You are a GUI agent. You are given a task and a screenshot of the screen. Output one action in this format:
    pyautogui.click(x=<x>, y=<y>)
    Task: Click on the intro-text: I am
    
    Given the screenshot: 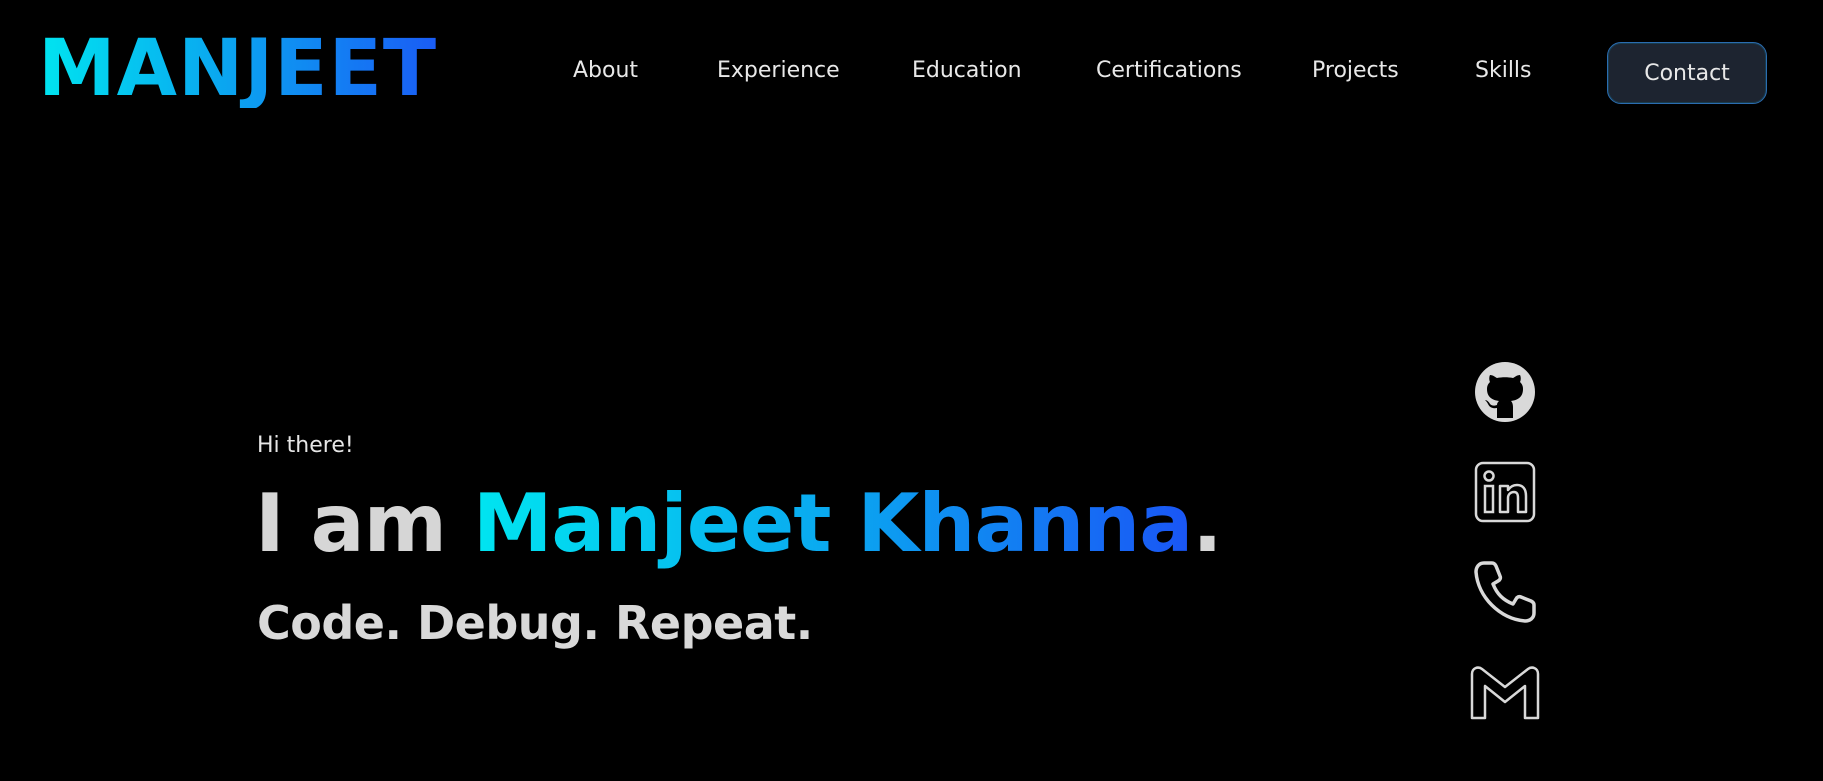 What is the action you would take?
    pyautogui.click(x=364, y=523)
    